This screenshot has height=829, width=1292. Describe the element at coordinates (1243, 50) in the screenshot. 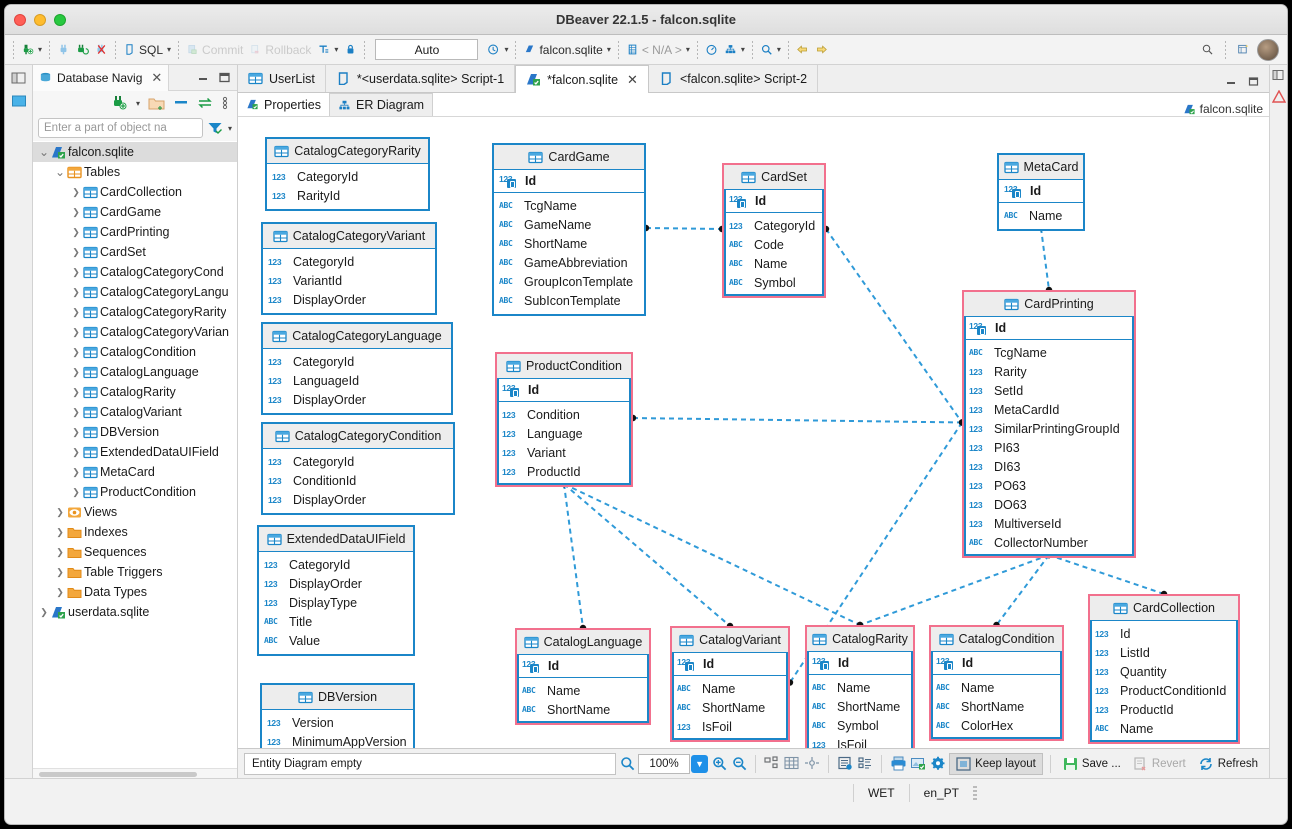

I see `open-perspective-button` at that location.